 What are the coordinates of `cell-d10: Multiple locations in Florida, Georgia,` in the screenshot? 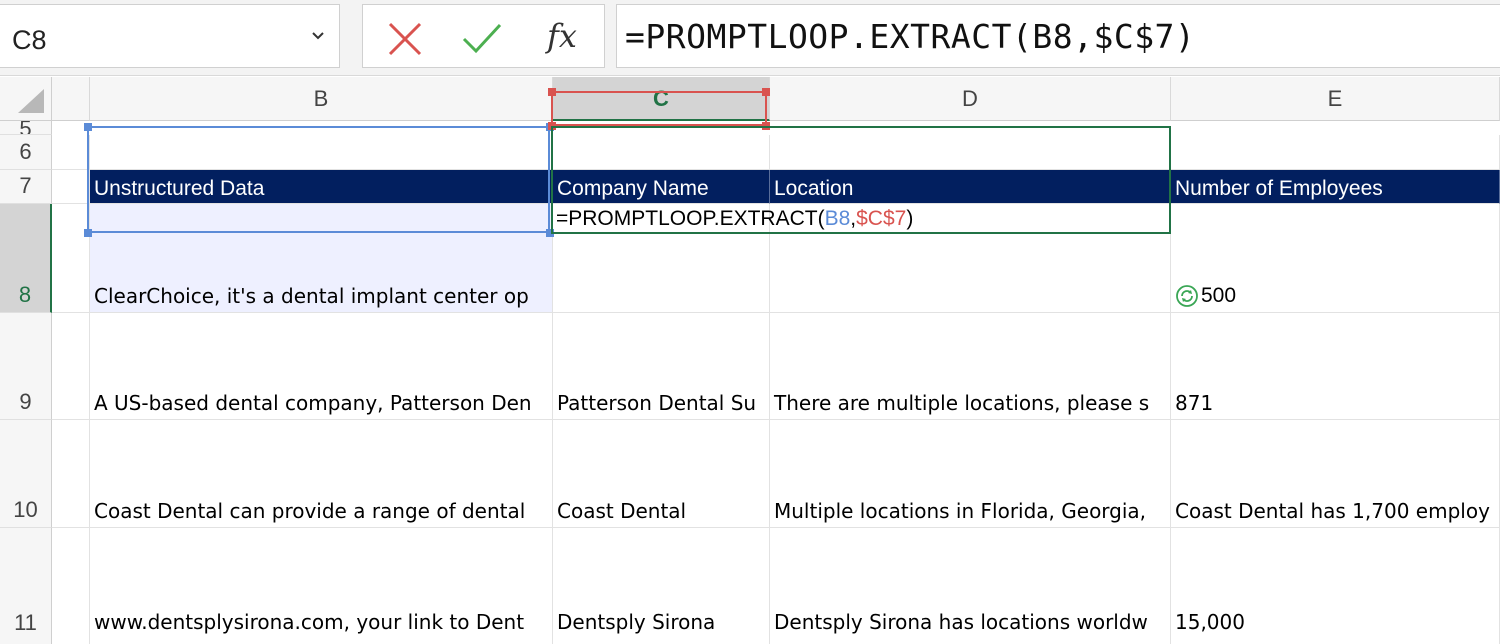 It's located at (970, 474).